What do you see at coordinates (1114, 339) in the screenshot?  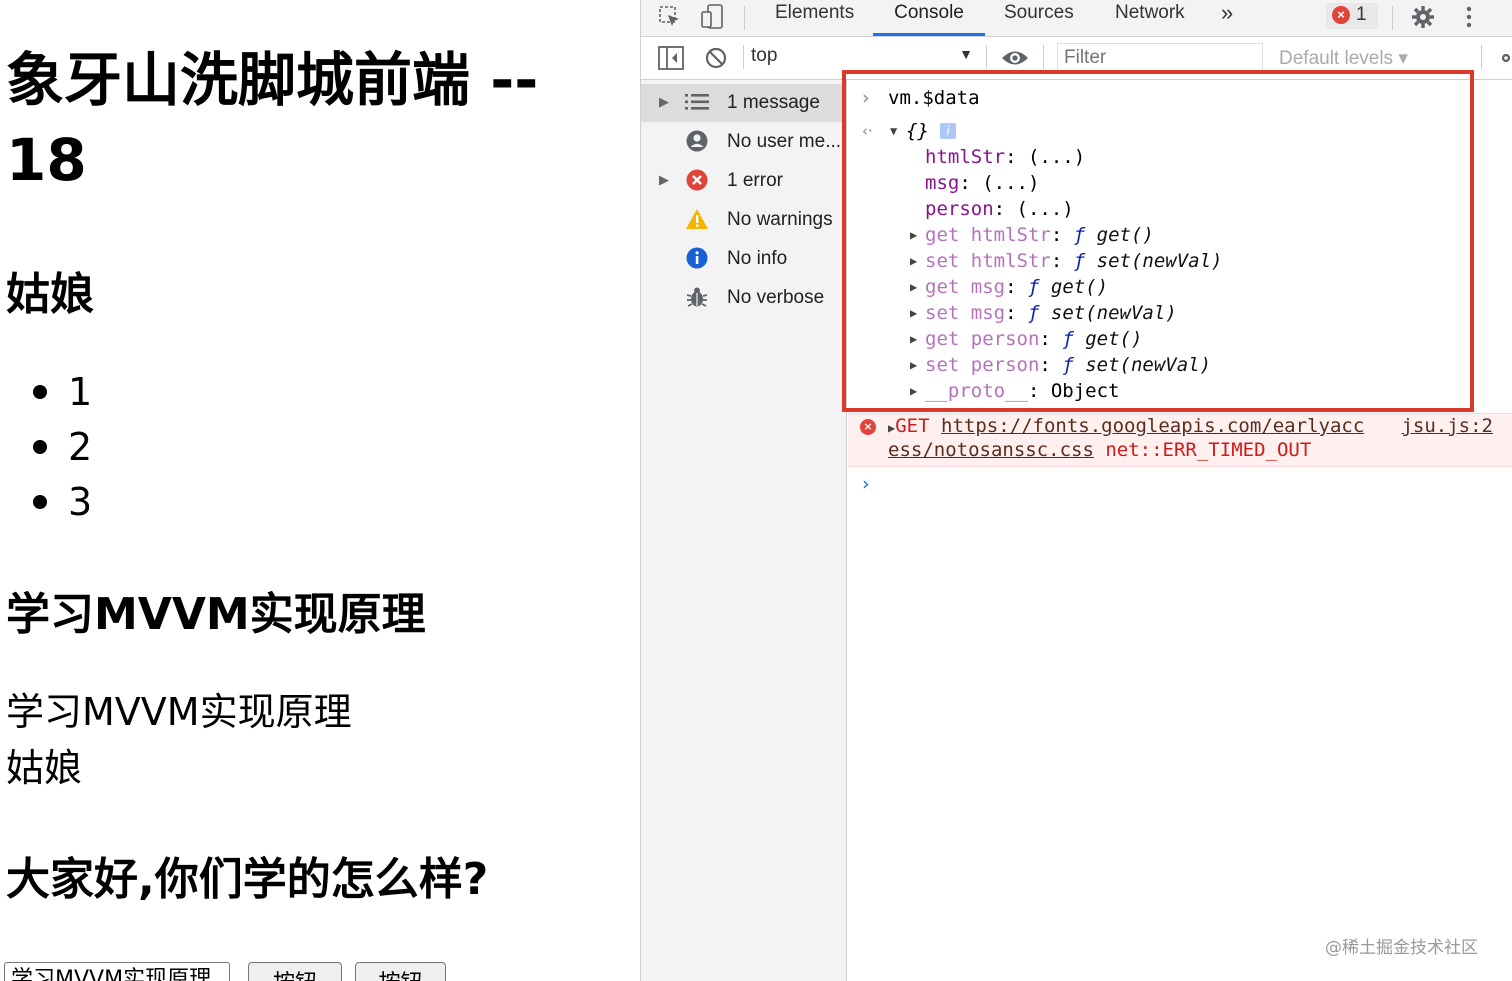 I see `function-signature: get()` at bounding box center [1114, 339].